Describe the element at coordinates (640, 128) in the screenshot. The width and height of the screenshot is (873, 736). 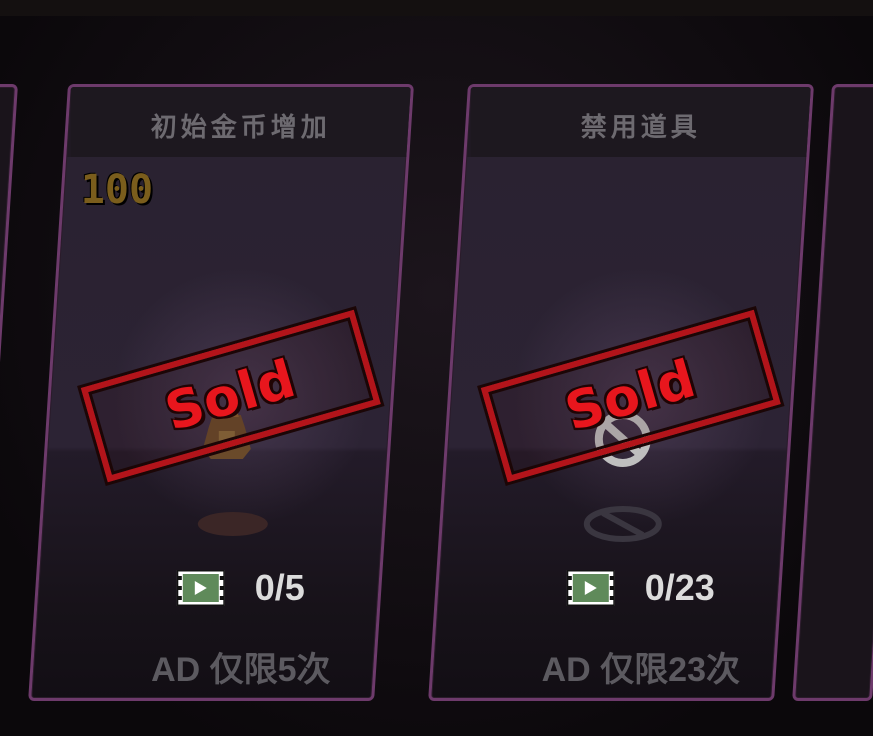
I see `card-title: 禁用道具` at that location.